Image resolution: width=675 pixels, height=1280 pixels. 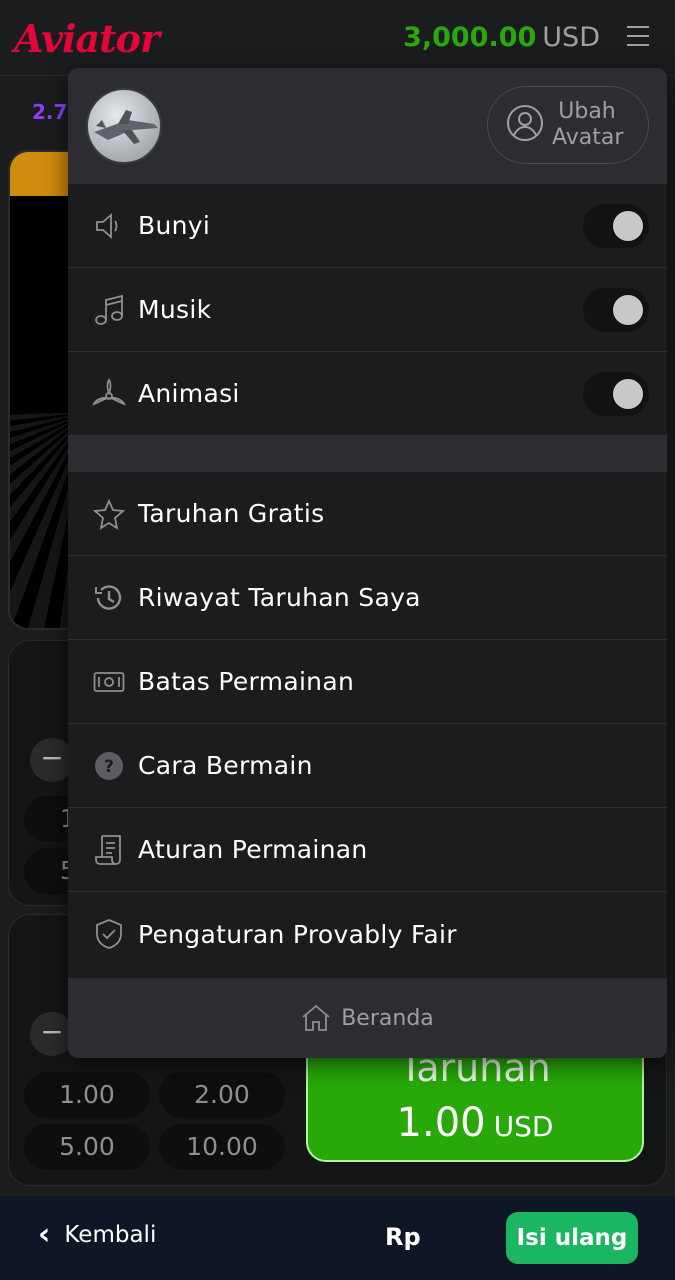 I want to click on menu-item-provably-fair: Pengaturan Provably Fair, so click(x=367, y=934).